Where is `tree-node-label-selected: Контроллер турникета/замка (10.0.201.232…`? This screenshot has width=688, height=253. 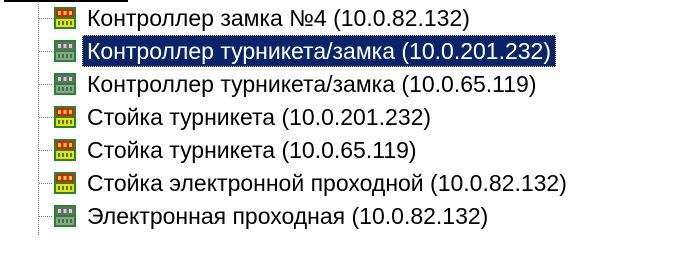
tree-node-label-selected: Контроллер турникета/замка (10.0.201.232… is located at coordinates (319, 51).